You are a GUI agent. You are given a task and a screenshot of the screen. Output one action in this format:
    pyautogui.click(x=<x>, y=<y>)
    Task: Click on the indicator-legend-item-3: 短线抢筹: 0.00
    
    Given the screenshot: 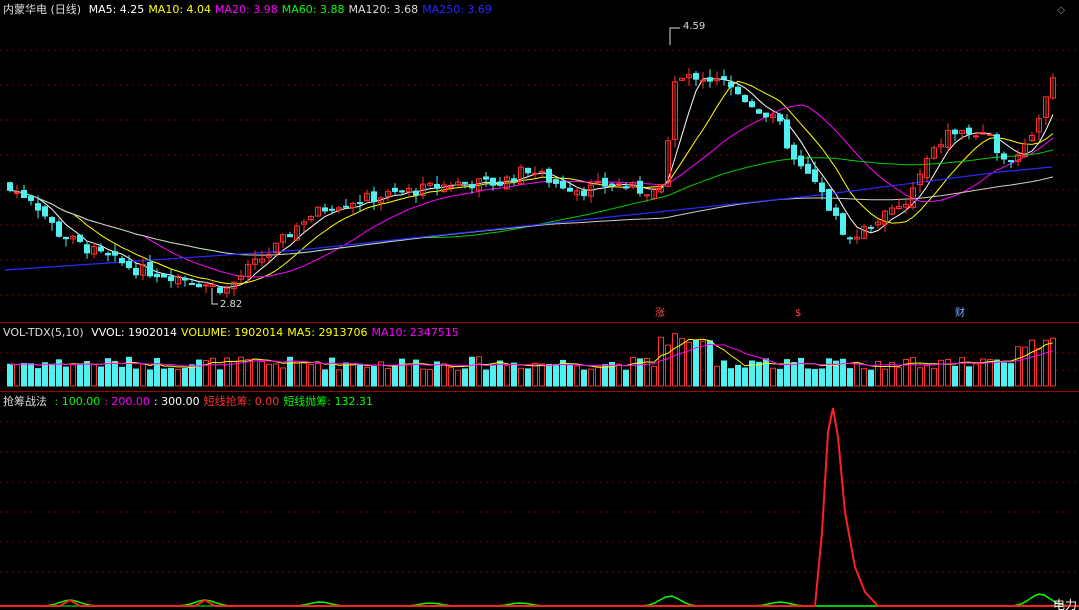 What is the action you would take?
    pyautogui.click(x=241, y=401)
    